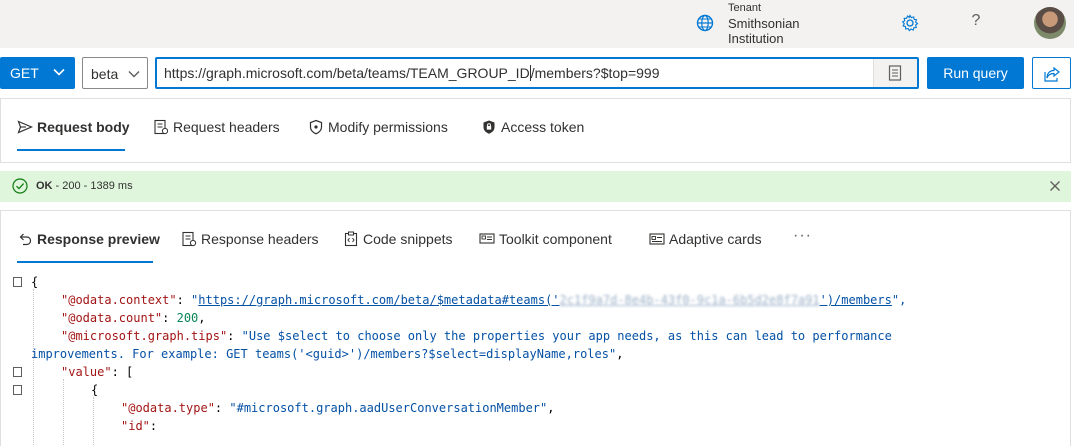  What do you see at coordinates (98, 239) in the screenshot?
I see `tab-label: Response preview` at bounding box center [98, 239].